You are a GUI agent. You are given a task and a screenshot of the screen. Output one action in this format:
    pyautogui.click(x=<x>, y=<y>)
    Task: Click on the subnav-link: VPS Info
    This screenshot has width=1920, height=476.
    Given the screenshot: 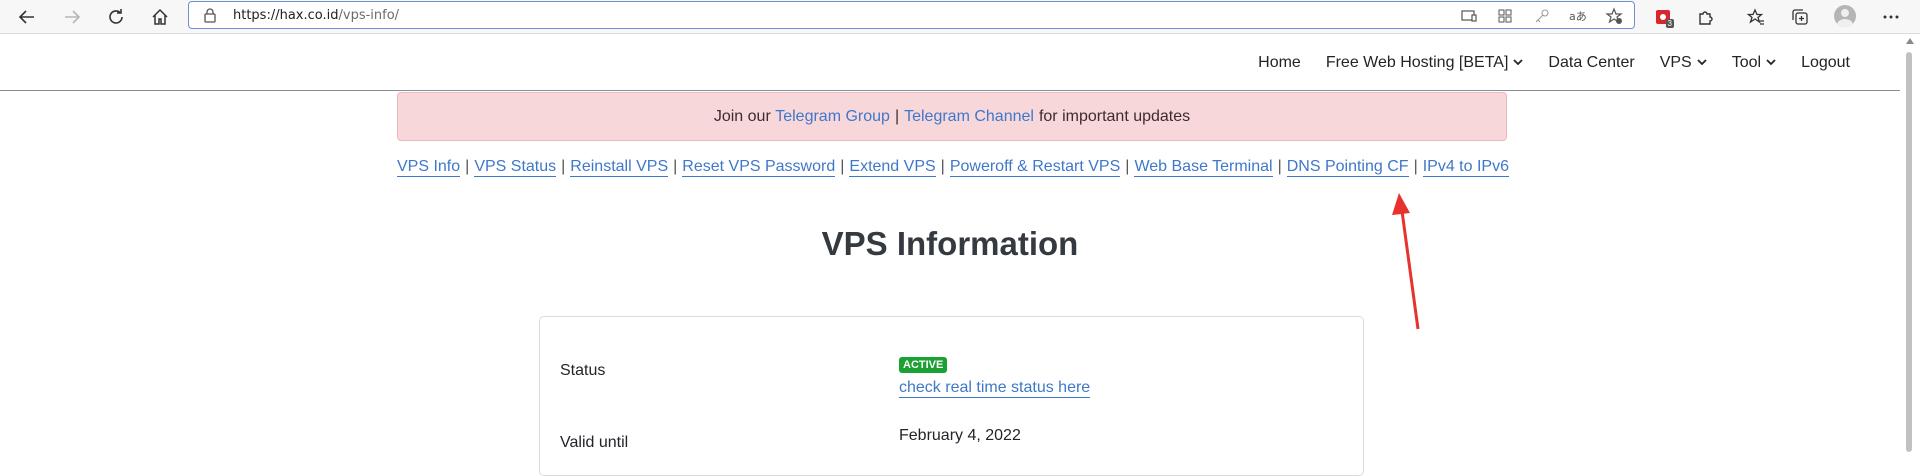 What is the action you would take?
    pyautogui.click(x=429, y=167)
    